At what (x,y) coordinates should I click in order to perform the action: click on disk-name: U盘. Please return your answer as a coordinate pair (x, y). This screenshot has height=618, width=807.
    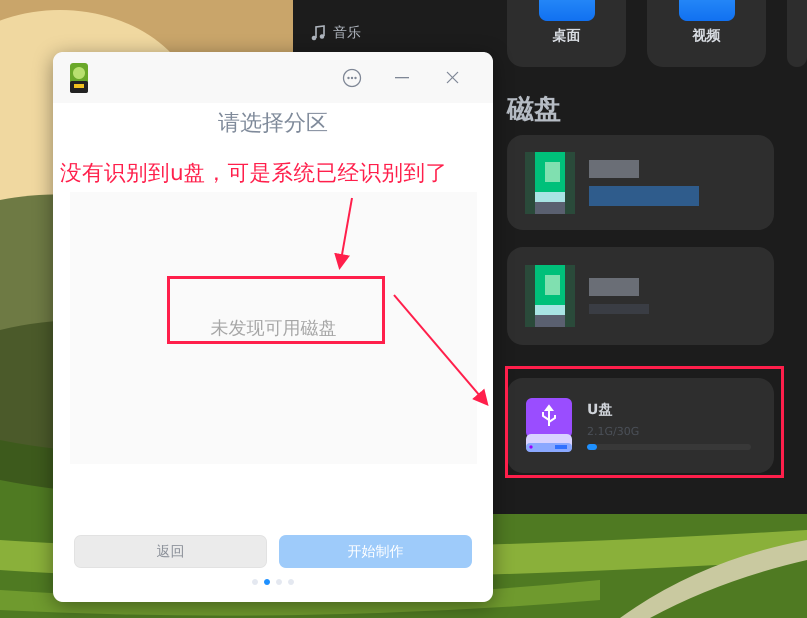
    Looking at the image, I should click on (600, 410).